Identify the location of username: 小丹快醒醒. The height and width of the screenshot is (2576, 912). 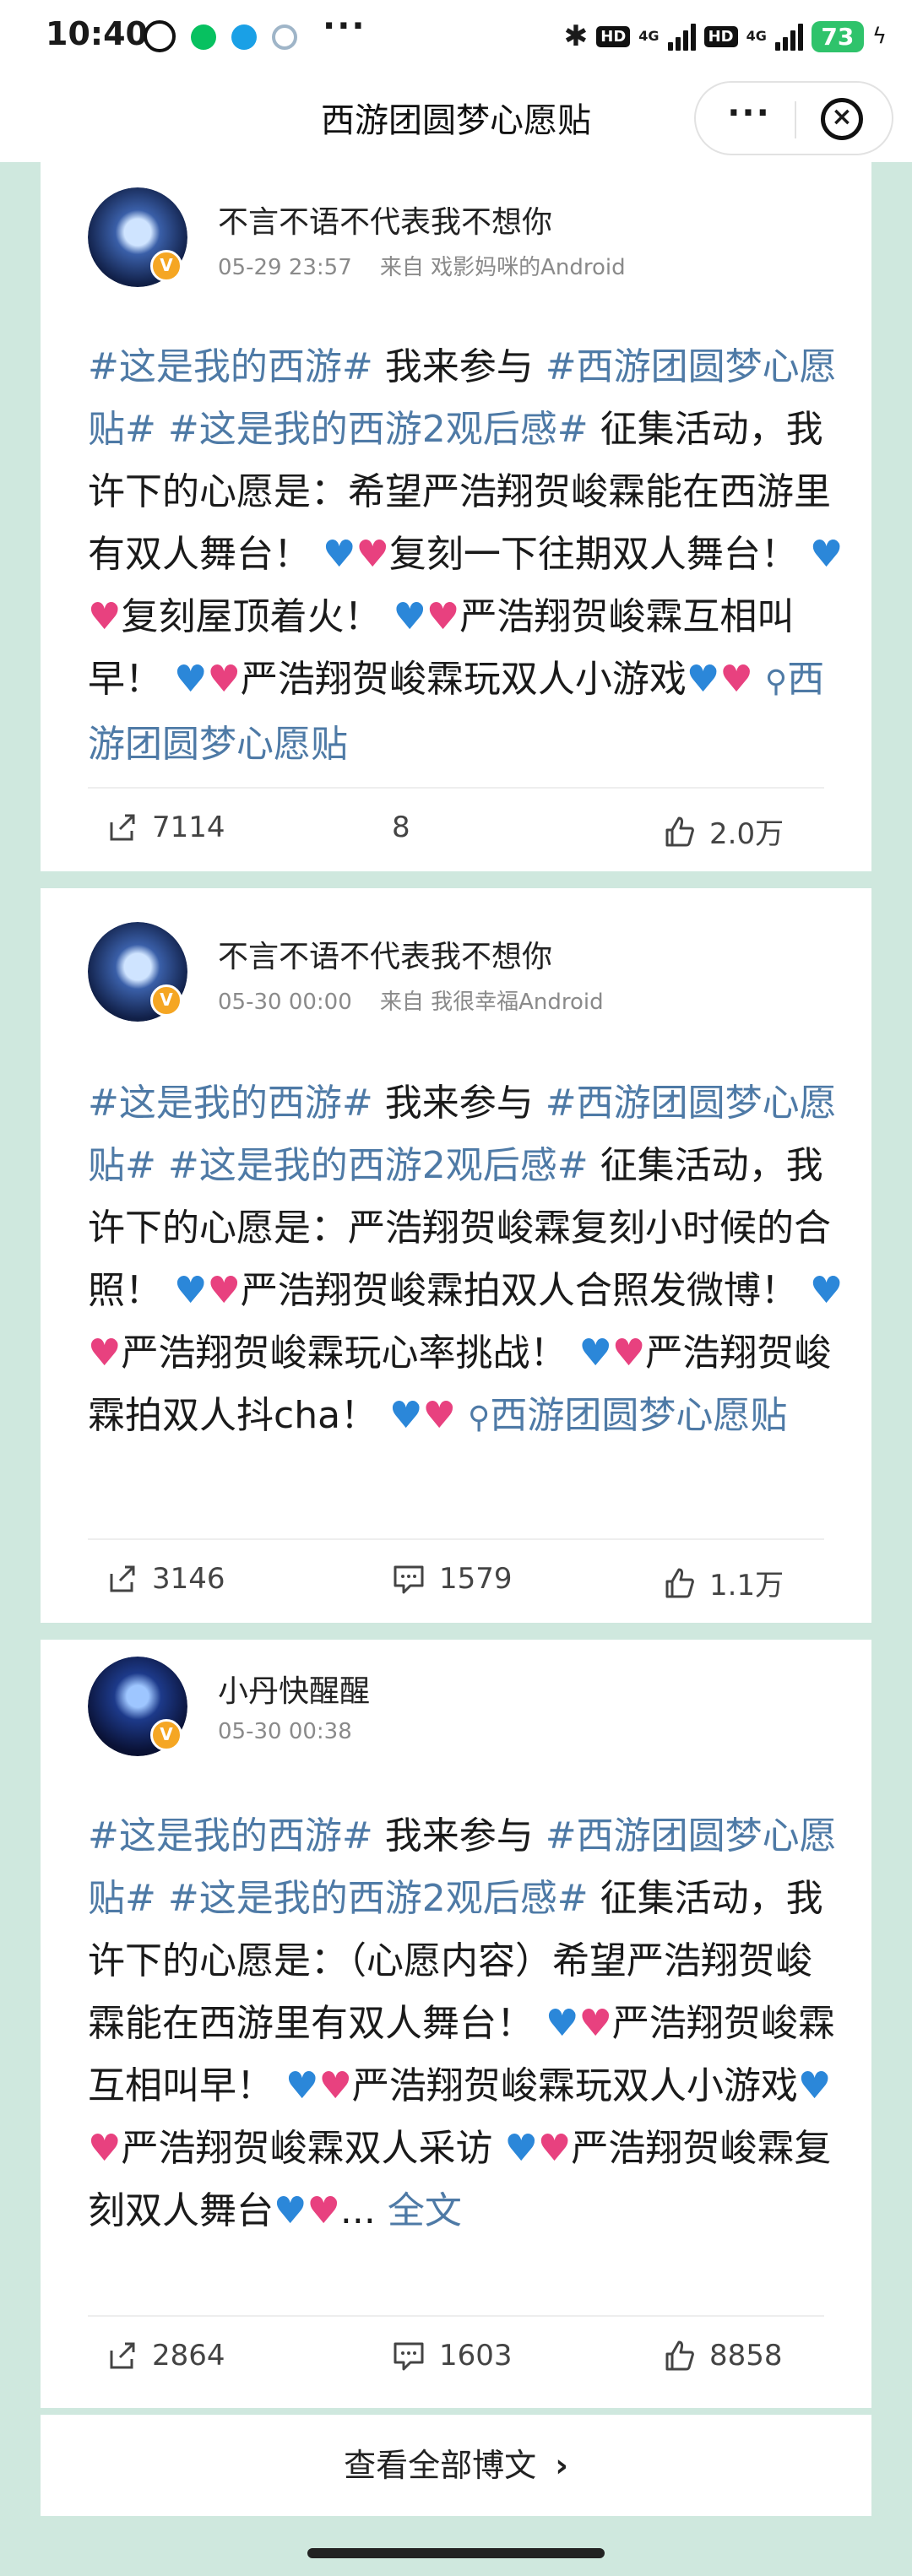
(294, 1689).